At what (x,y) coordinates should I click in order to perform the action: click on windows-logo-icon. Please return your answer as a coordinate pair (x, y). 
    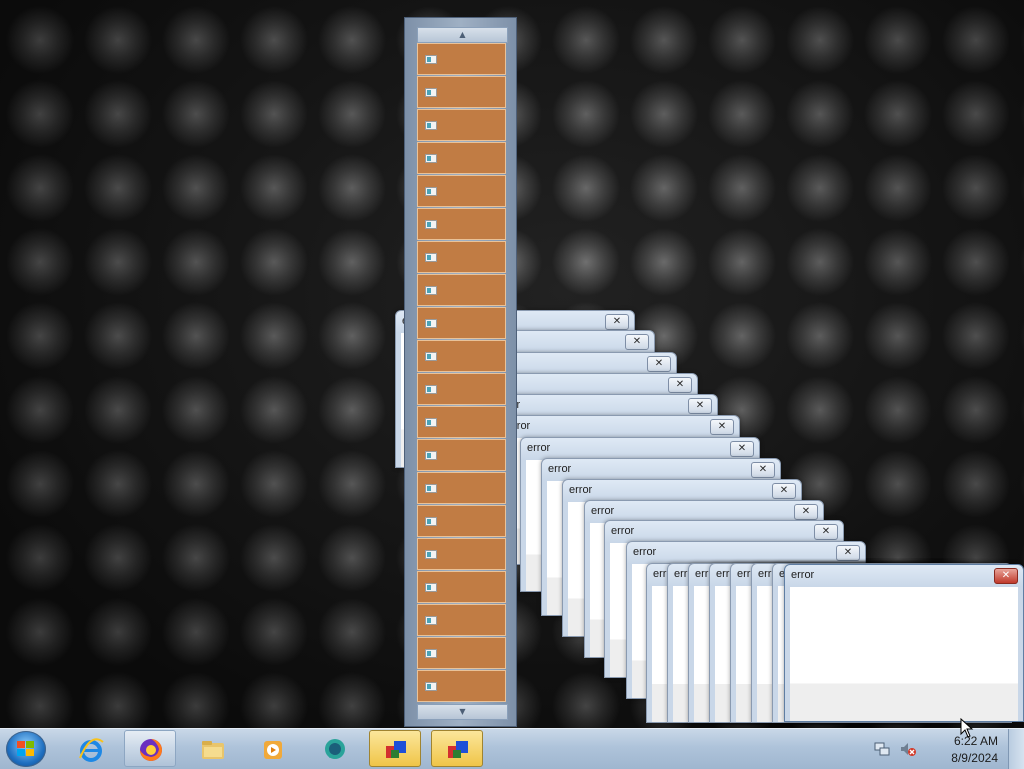
    Looking at the image, I should click on (26, 749).